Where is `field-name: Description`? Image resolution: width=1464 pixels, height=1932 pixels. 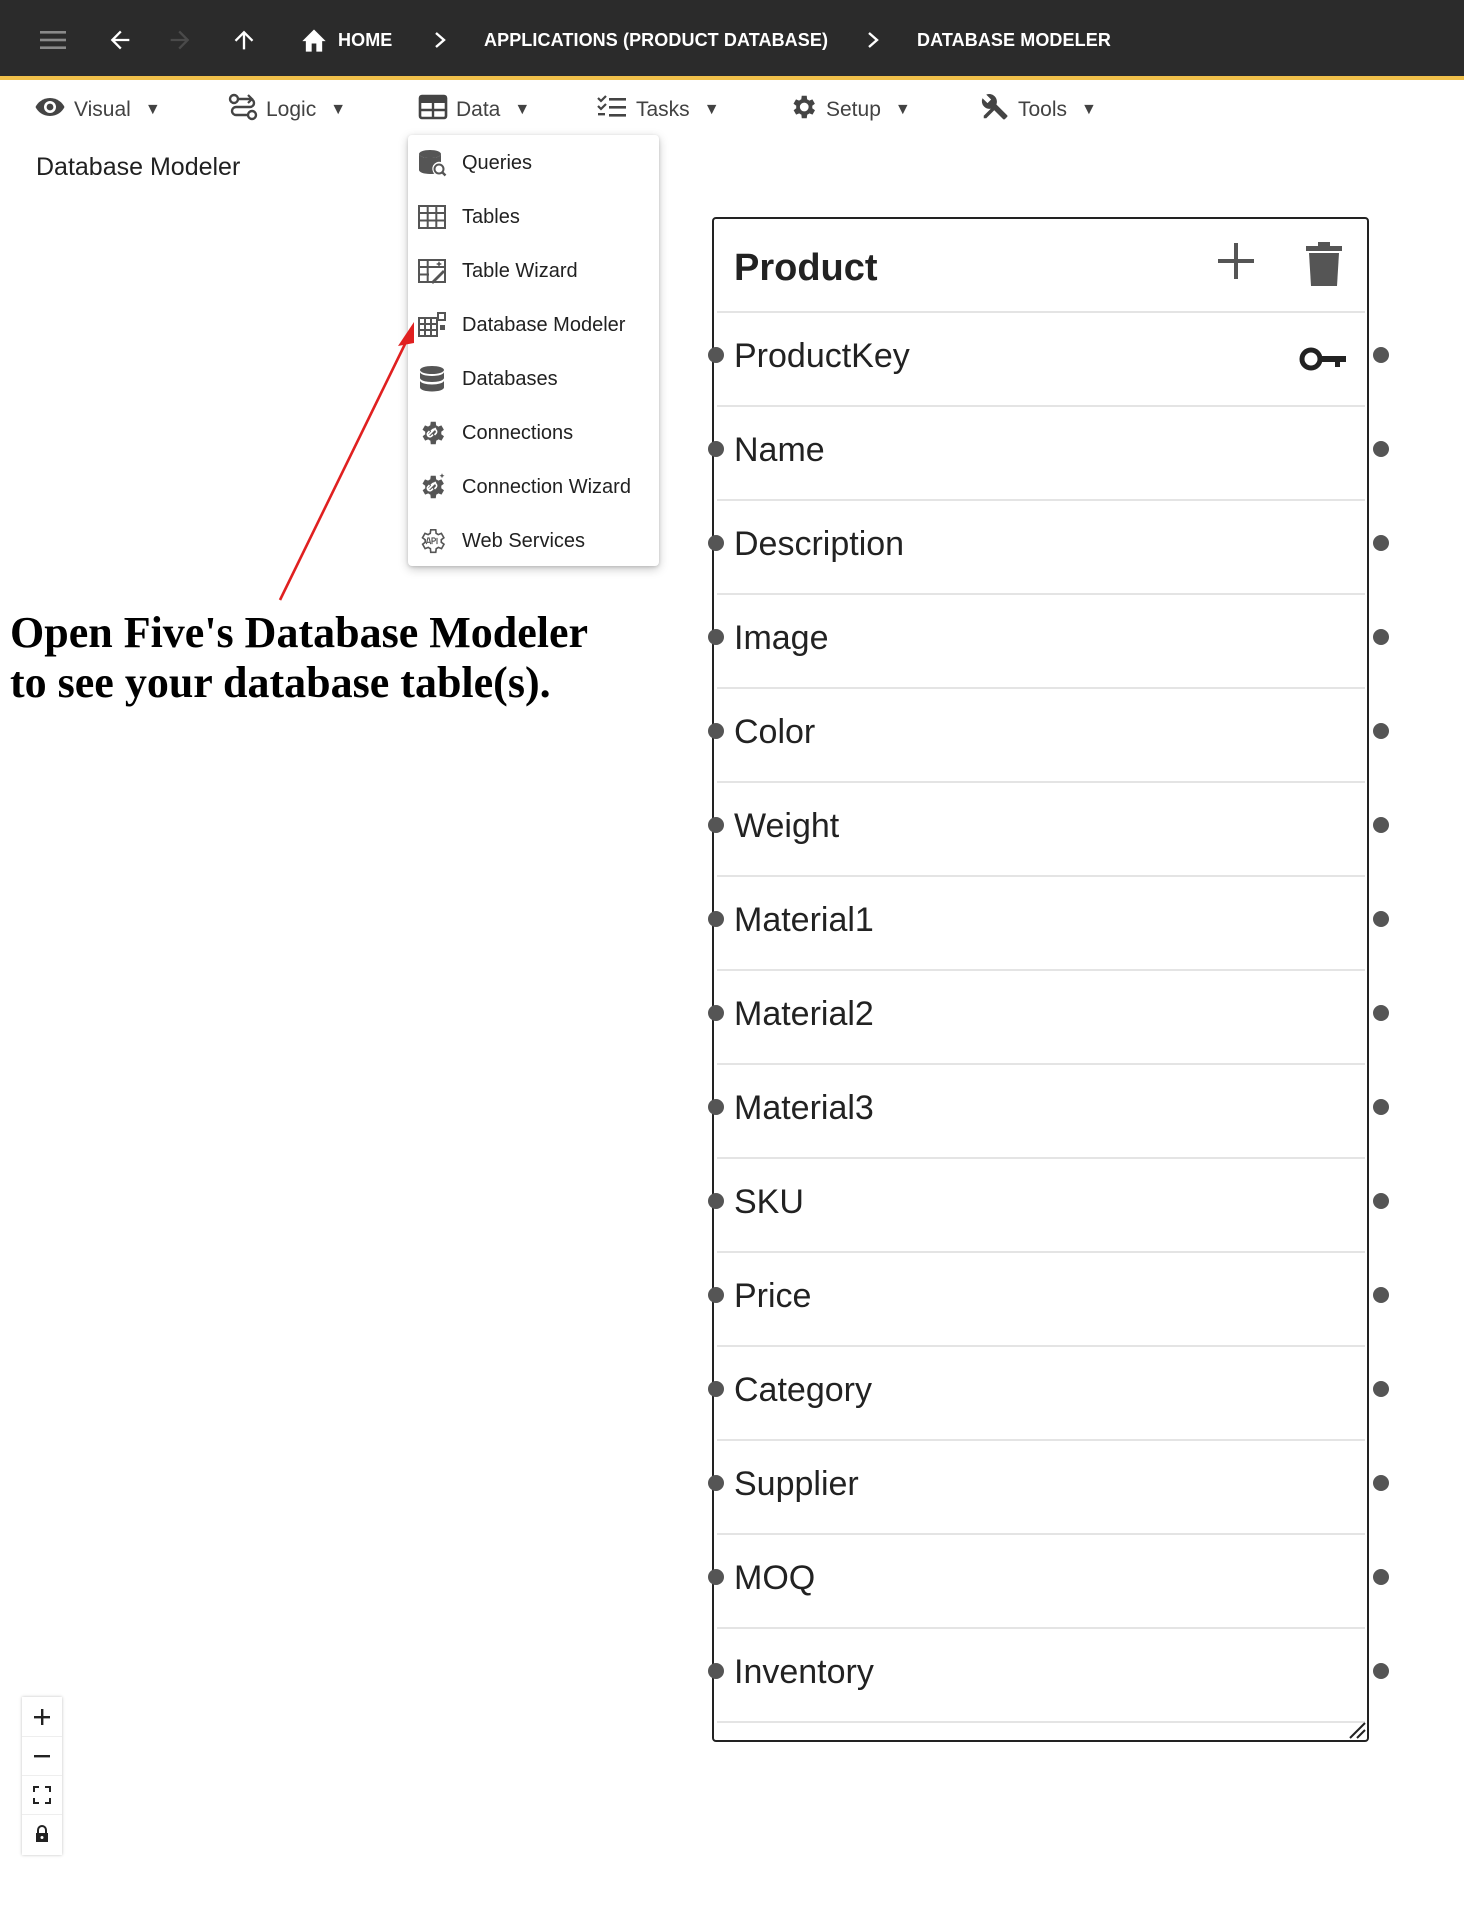
field-name: Description is located at coordinates (819, 544).